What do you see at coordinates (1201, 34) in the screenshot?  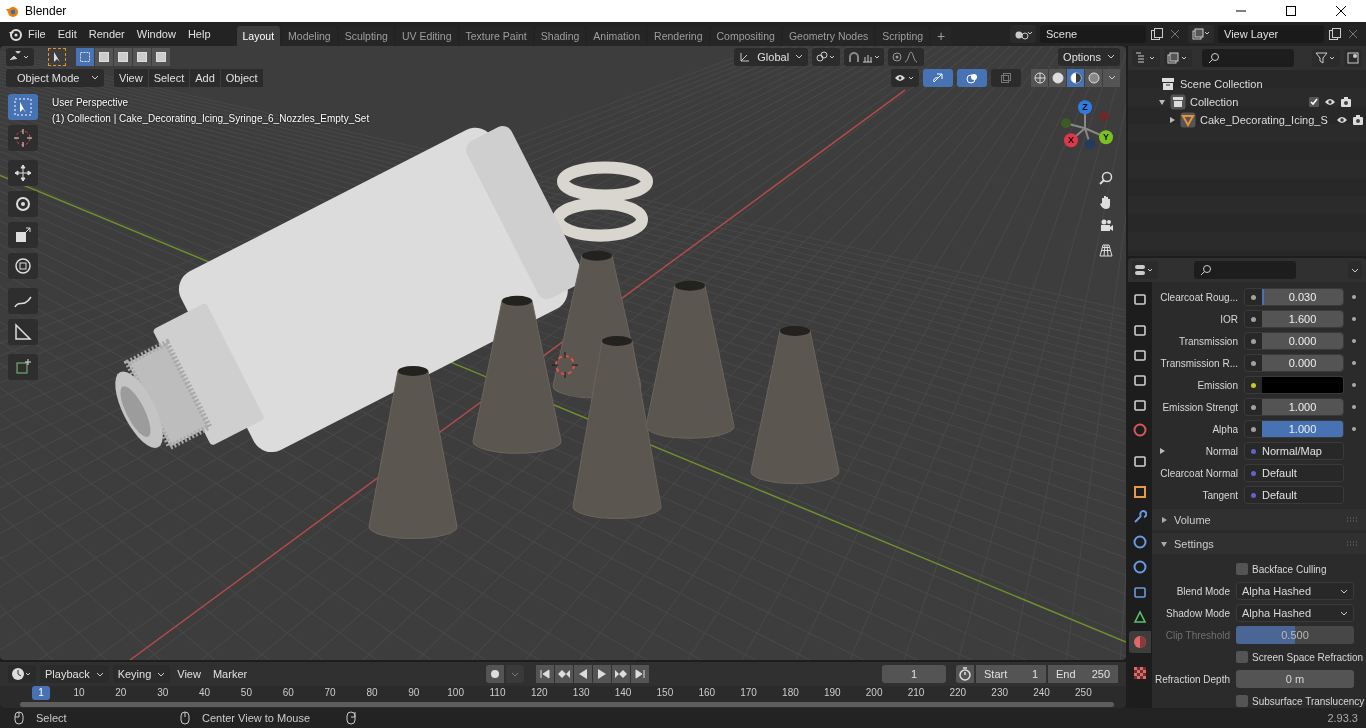 I see `view-layer-button` at bounding box center [1201, 34].